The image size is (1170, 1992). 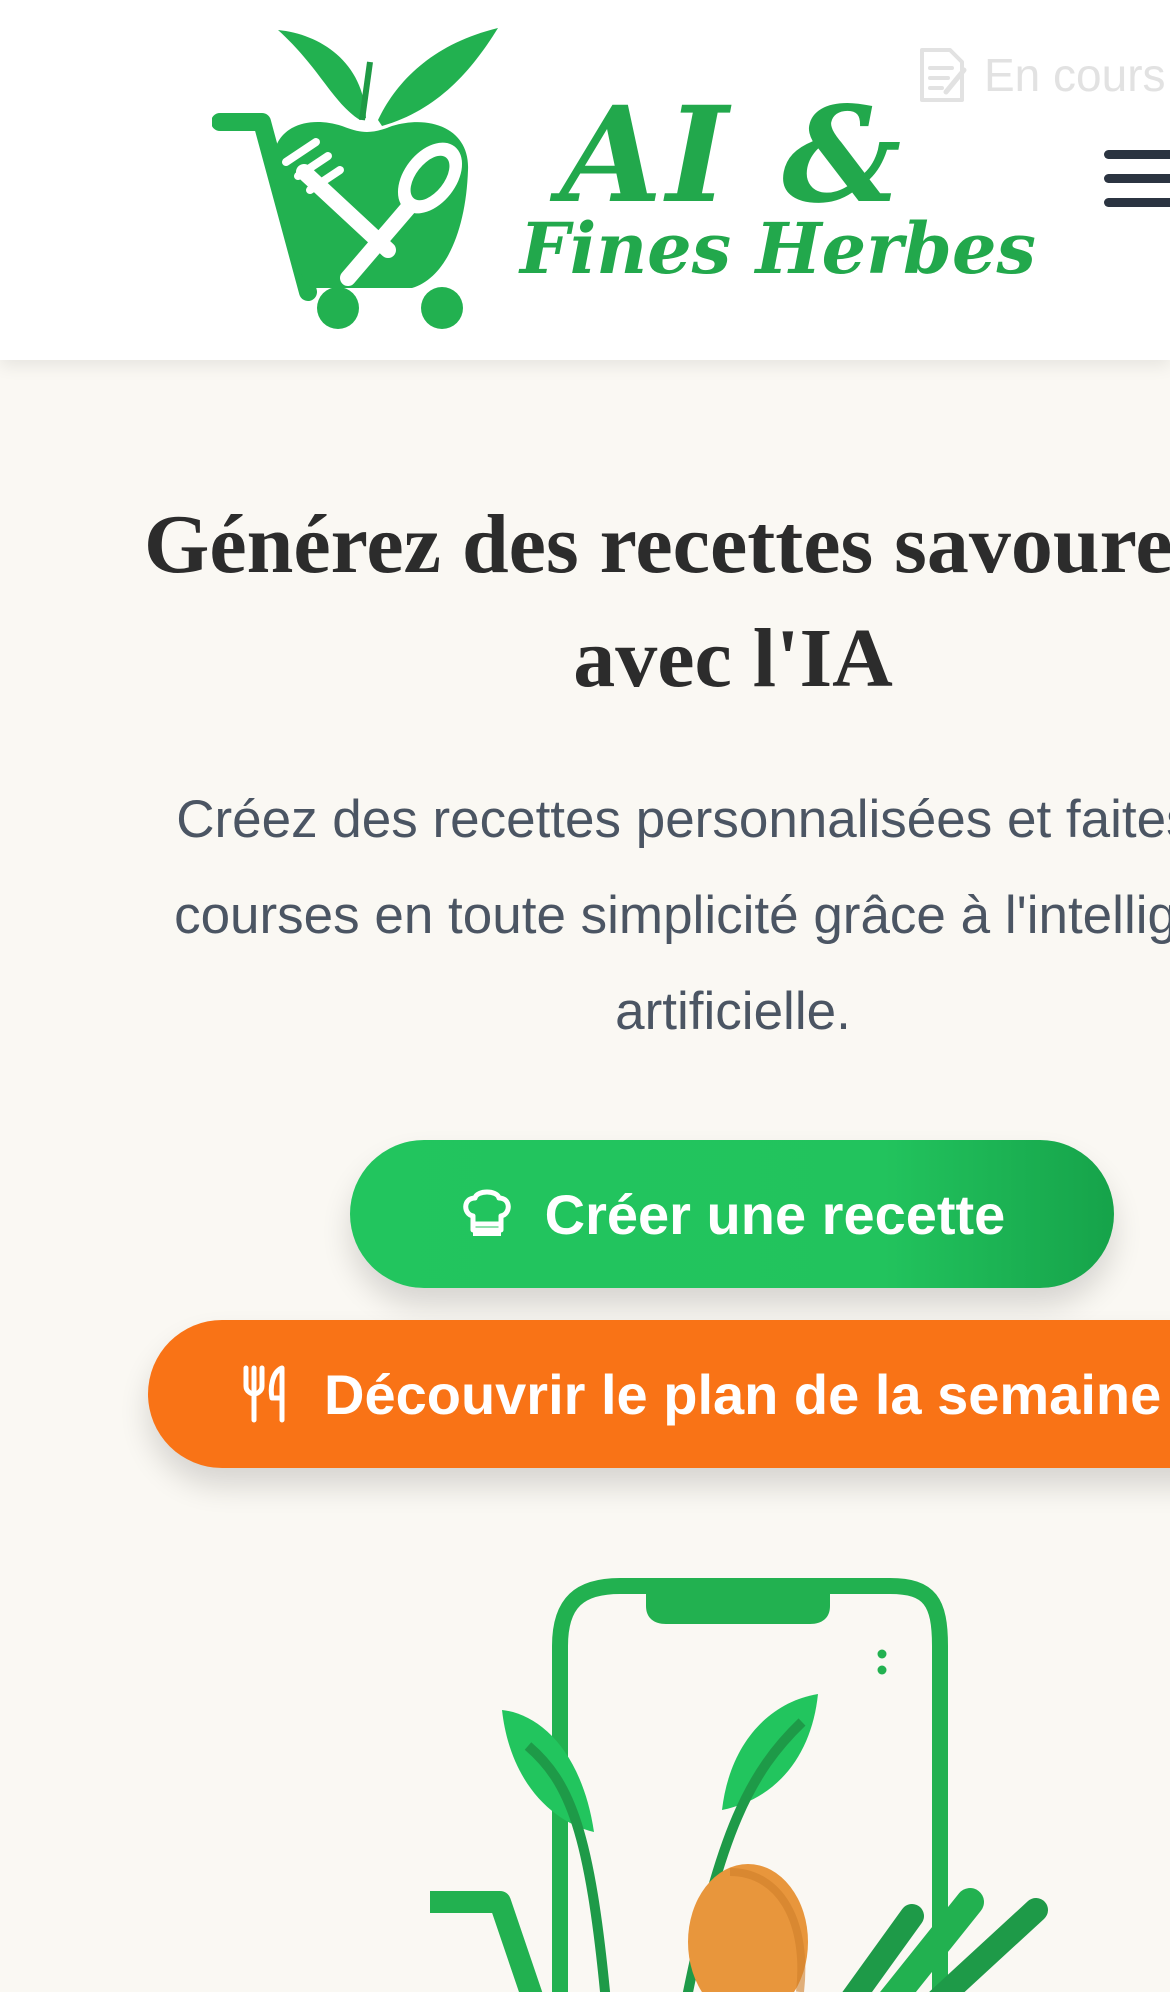 I want to click on fork-knife-icon, so click(x=266, y=1394).